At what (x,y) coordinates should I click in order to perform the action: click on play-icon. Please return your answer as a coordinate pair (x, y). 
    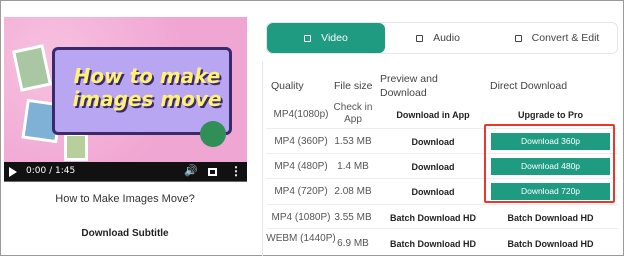
    Looking at the image, I should click on (13, 172).